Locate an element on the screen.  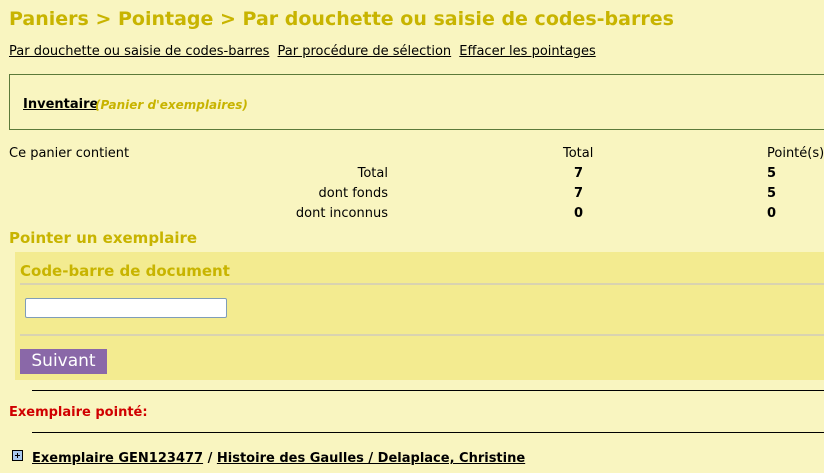
stats-header-pointes: Pointé(s) is located at coordinates (795, 153).